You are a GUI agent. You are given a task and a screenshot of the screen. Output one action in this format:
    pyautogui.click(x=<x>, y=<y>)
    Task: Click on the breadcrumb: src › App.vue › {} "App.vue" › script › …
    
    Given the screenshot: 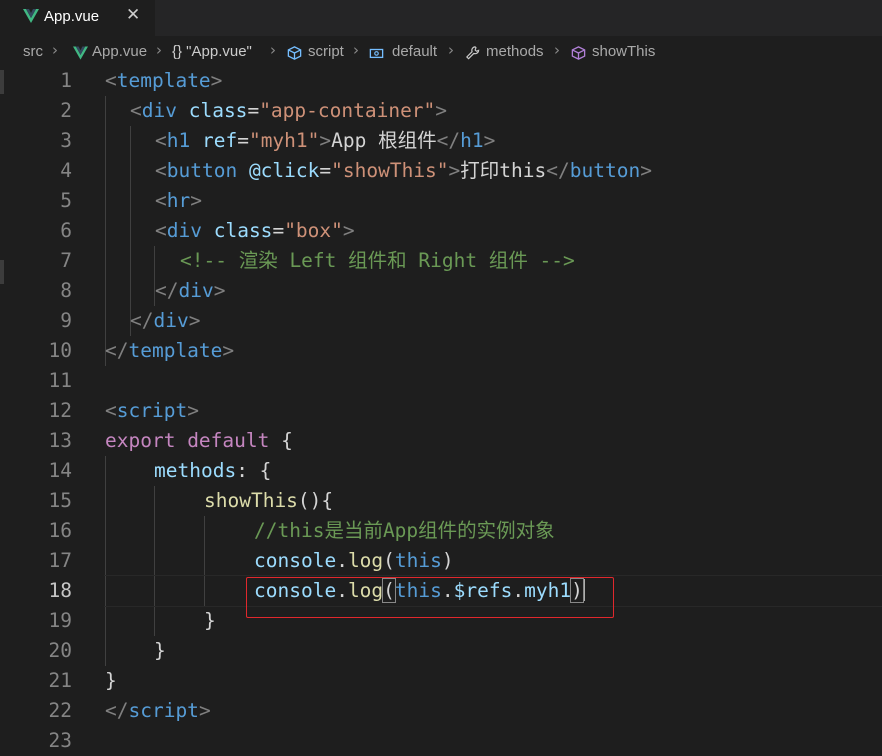 What is the action you would take?
    pyautogui.click(x=441, y=52)
    